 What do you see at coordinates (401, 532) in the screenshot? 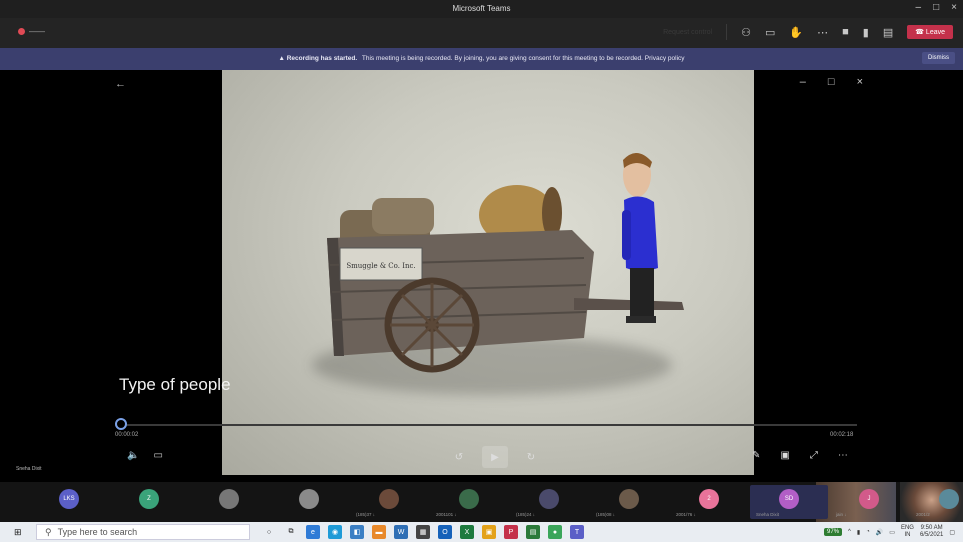
I see `word-icon: W` at bounding box center [401, 532].